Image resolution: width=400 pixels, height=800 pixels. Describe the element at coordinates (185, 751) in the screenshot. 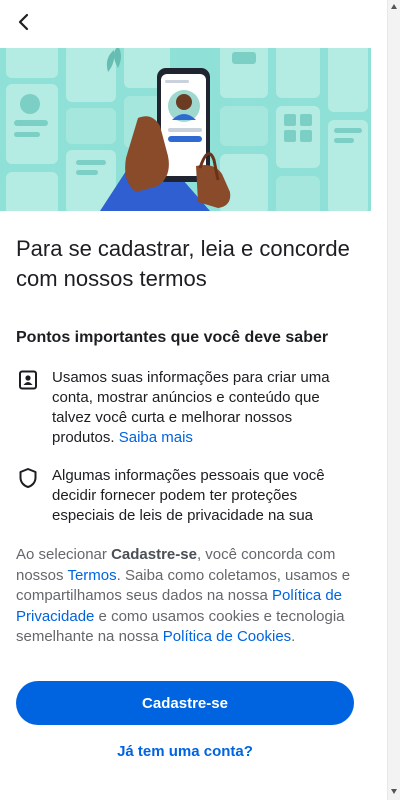

I see `have-account-link: Já tem uma conta?` at that location.